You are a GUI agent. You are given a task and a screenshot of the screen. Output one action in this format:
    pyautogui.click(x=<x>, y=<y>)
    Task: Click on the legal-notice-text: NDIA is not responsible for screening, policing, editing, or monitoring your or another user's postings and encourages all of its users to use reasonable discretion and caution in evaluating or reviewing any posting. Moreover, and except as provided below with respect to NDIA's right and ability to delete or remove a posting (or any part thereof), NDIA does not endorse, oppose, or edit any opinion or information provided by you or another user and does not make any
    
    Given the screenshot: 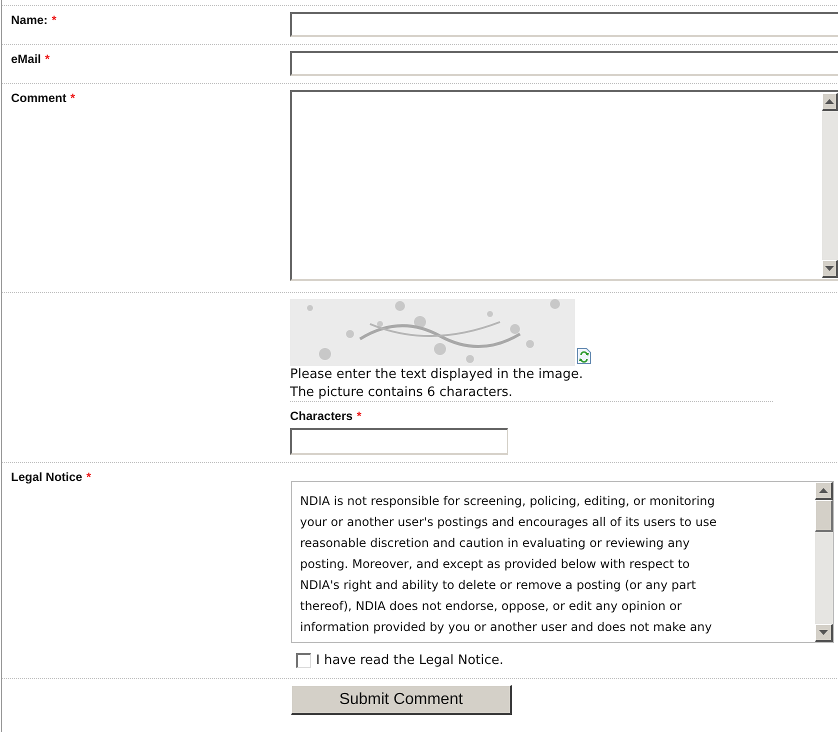 What is the action you would take?
    pyautogui.click(x=508, y=564)
    